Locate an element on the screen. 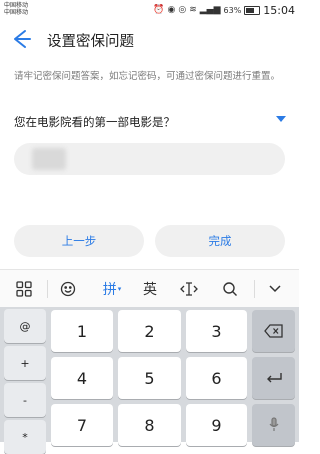 This screenshot has height=454, width=320. mic-icon is located at coordinates (273, 425).